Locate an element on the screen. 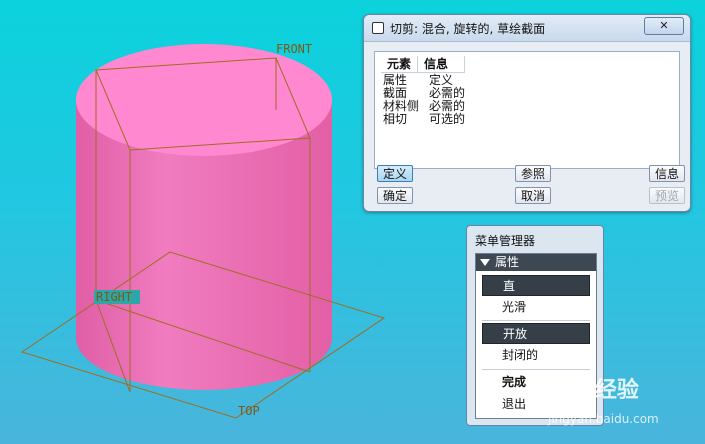 Image resolution: width=705 pixels, height=444 pixels. dialog-titlebar: 切剪: 混合, 旋转的, 草绘截面 ✕ is located at coordinates (527, 28).